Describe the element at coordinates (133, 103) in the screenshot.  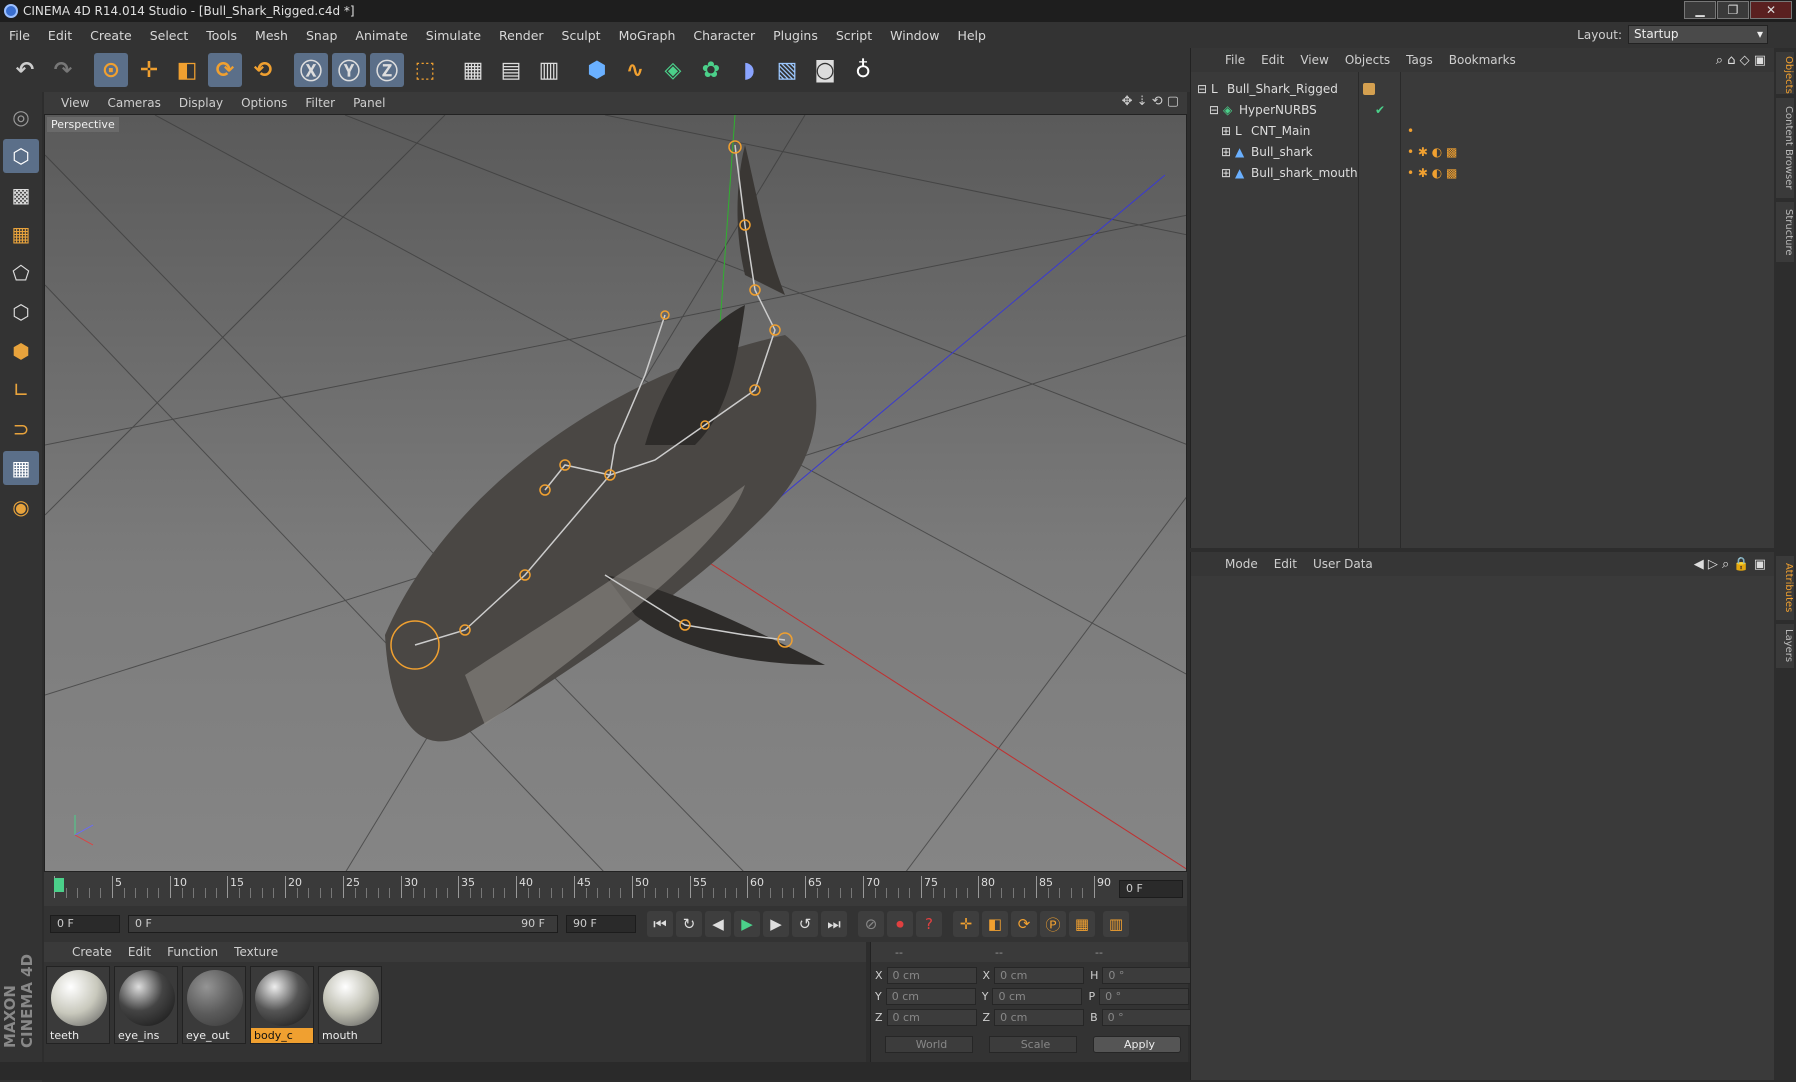
I see `viewport-menu-cameras: Cameras` at that location.